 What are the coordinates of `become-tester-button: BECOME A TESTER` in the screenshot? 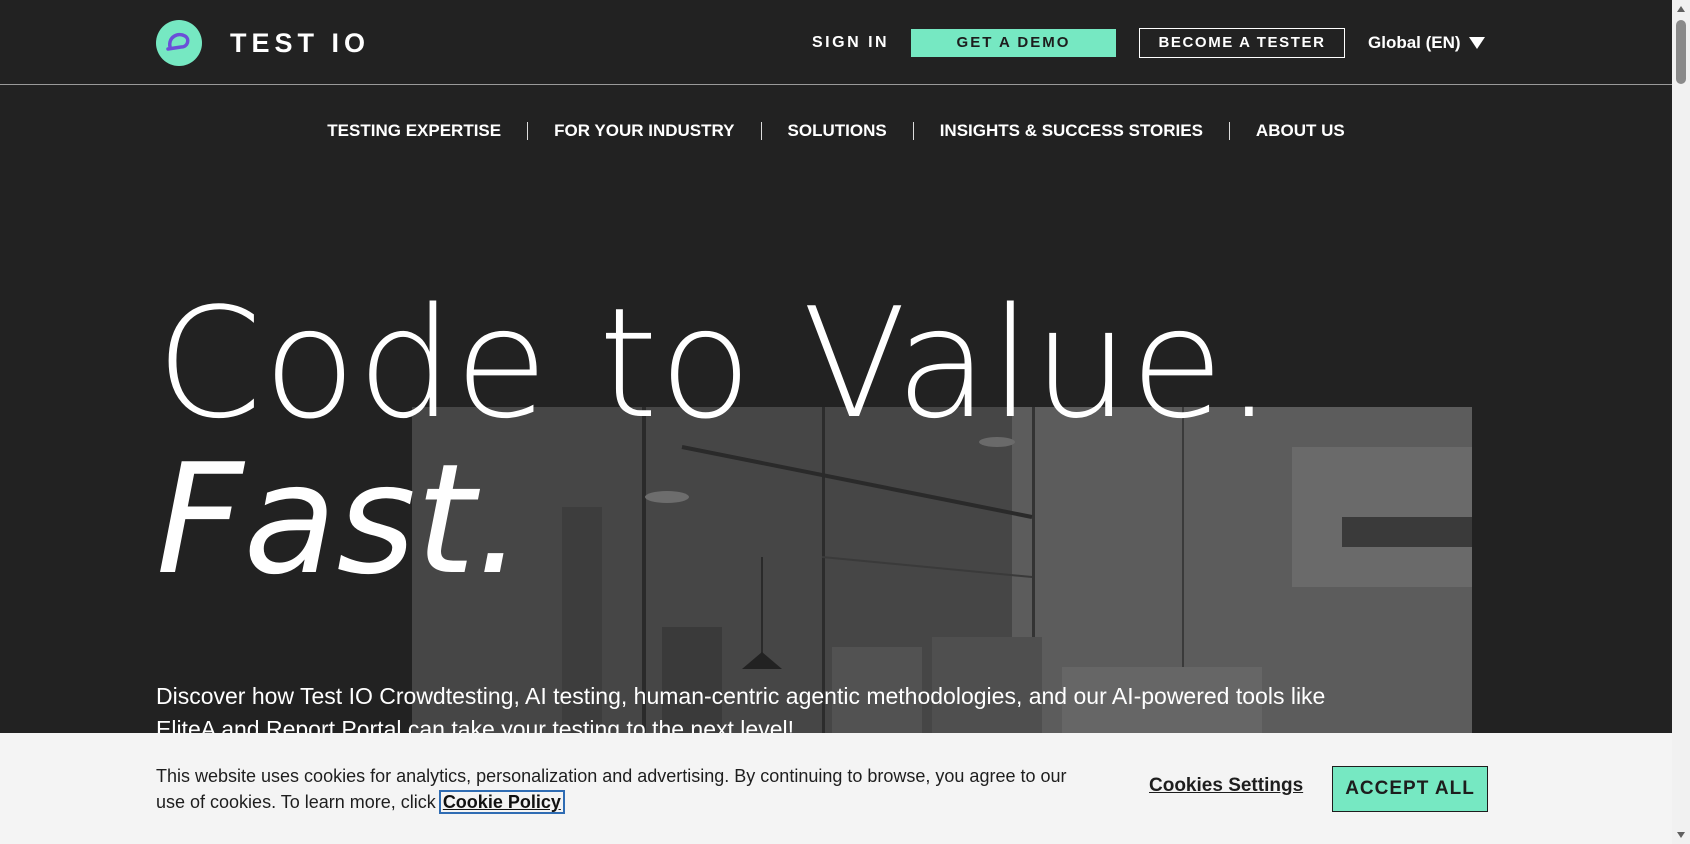 It's located at (1242, 43).